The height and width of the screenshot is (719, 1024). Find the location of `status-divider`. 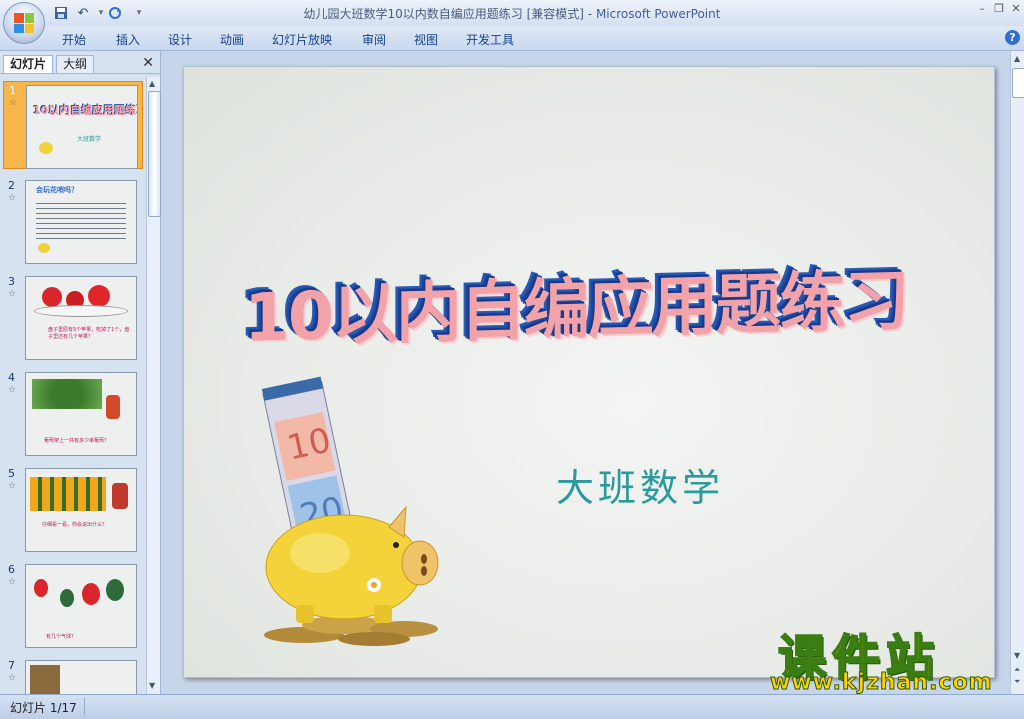

status-divider is located at coordinates (84, 706).